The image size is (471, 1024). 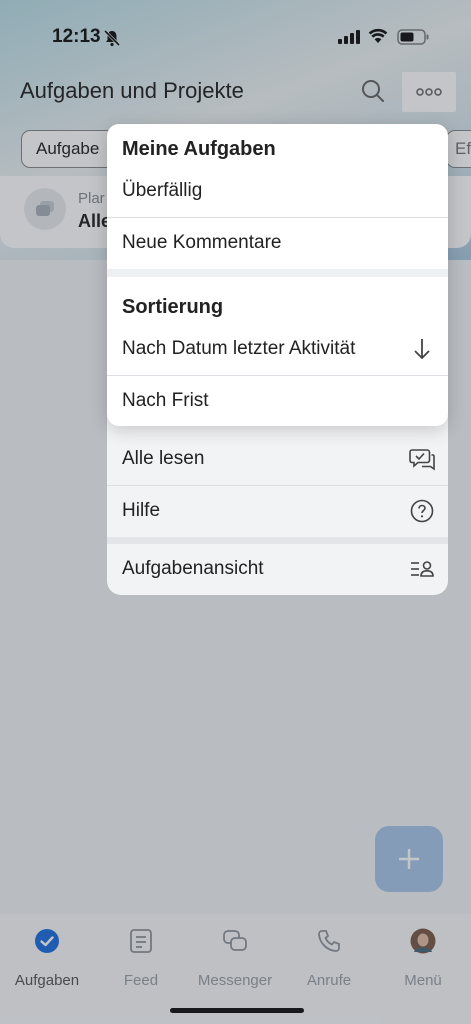 I want to click on list-person-icon, so click(x=422, y=569).